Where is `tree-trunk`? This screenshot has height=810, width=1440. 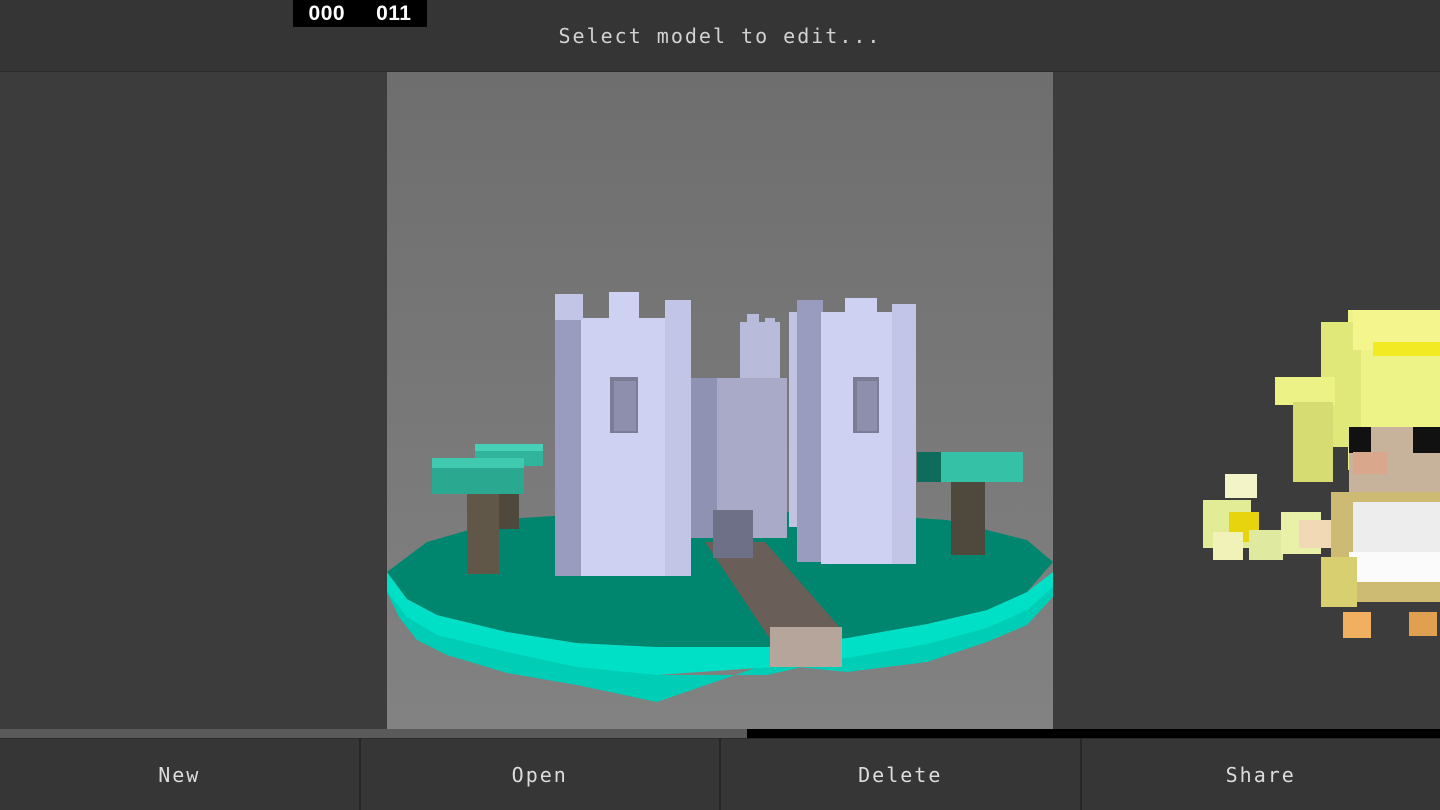 tree-trunk is located at coordinates (968, 516).